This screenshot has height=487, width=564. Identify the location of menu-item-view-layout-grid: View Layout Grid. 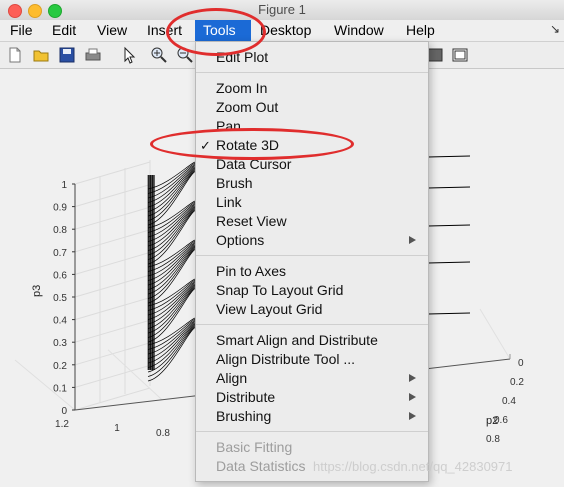
(312, 309).